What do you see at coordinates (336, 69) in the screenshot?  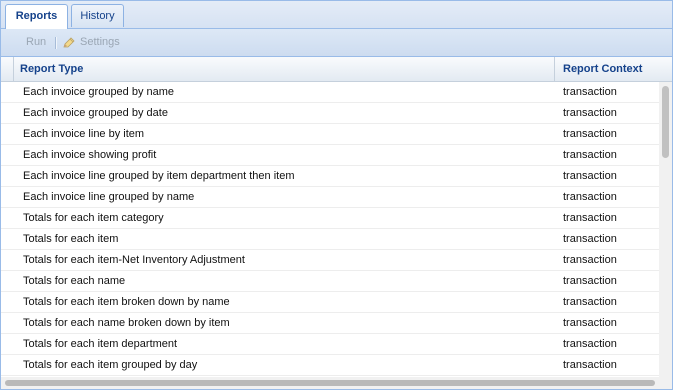 I see `grid-header: Report Type Report Context` at bounding box center [336, 69].